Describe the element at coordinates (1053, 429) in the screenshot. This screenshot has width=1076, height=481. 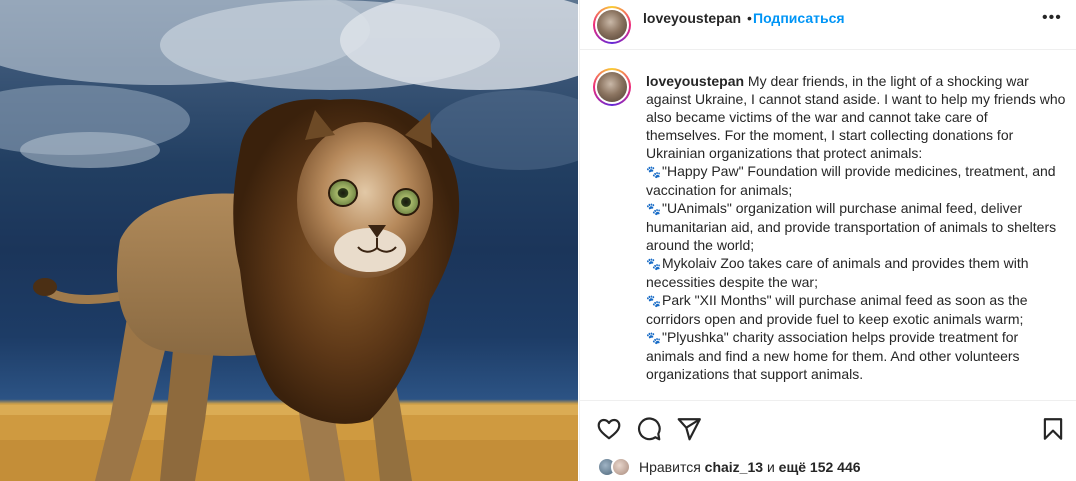
I see `bookmark-icon` at that location.